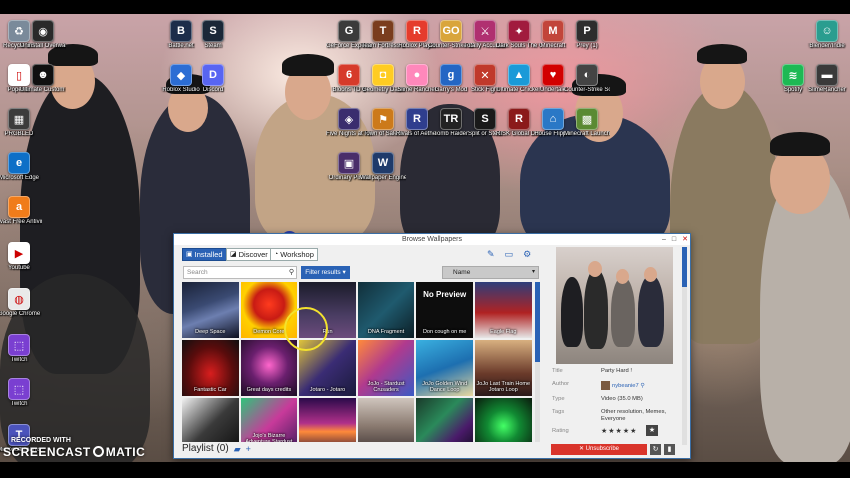  What do you see at coordinates (444, 368) in the screenshot?
I see `wallpaper-tile: JoJo Golden Wind Dance Loop` at bounding box center [444, 368].